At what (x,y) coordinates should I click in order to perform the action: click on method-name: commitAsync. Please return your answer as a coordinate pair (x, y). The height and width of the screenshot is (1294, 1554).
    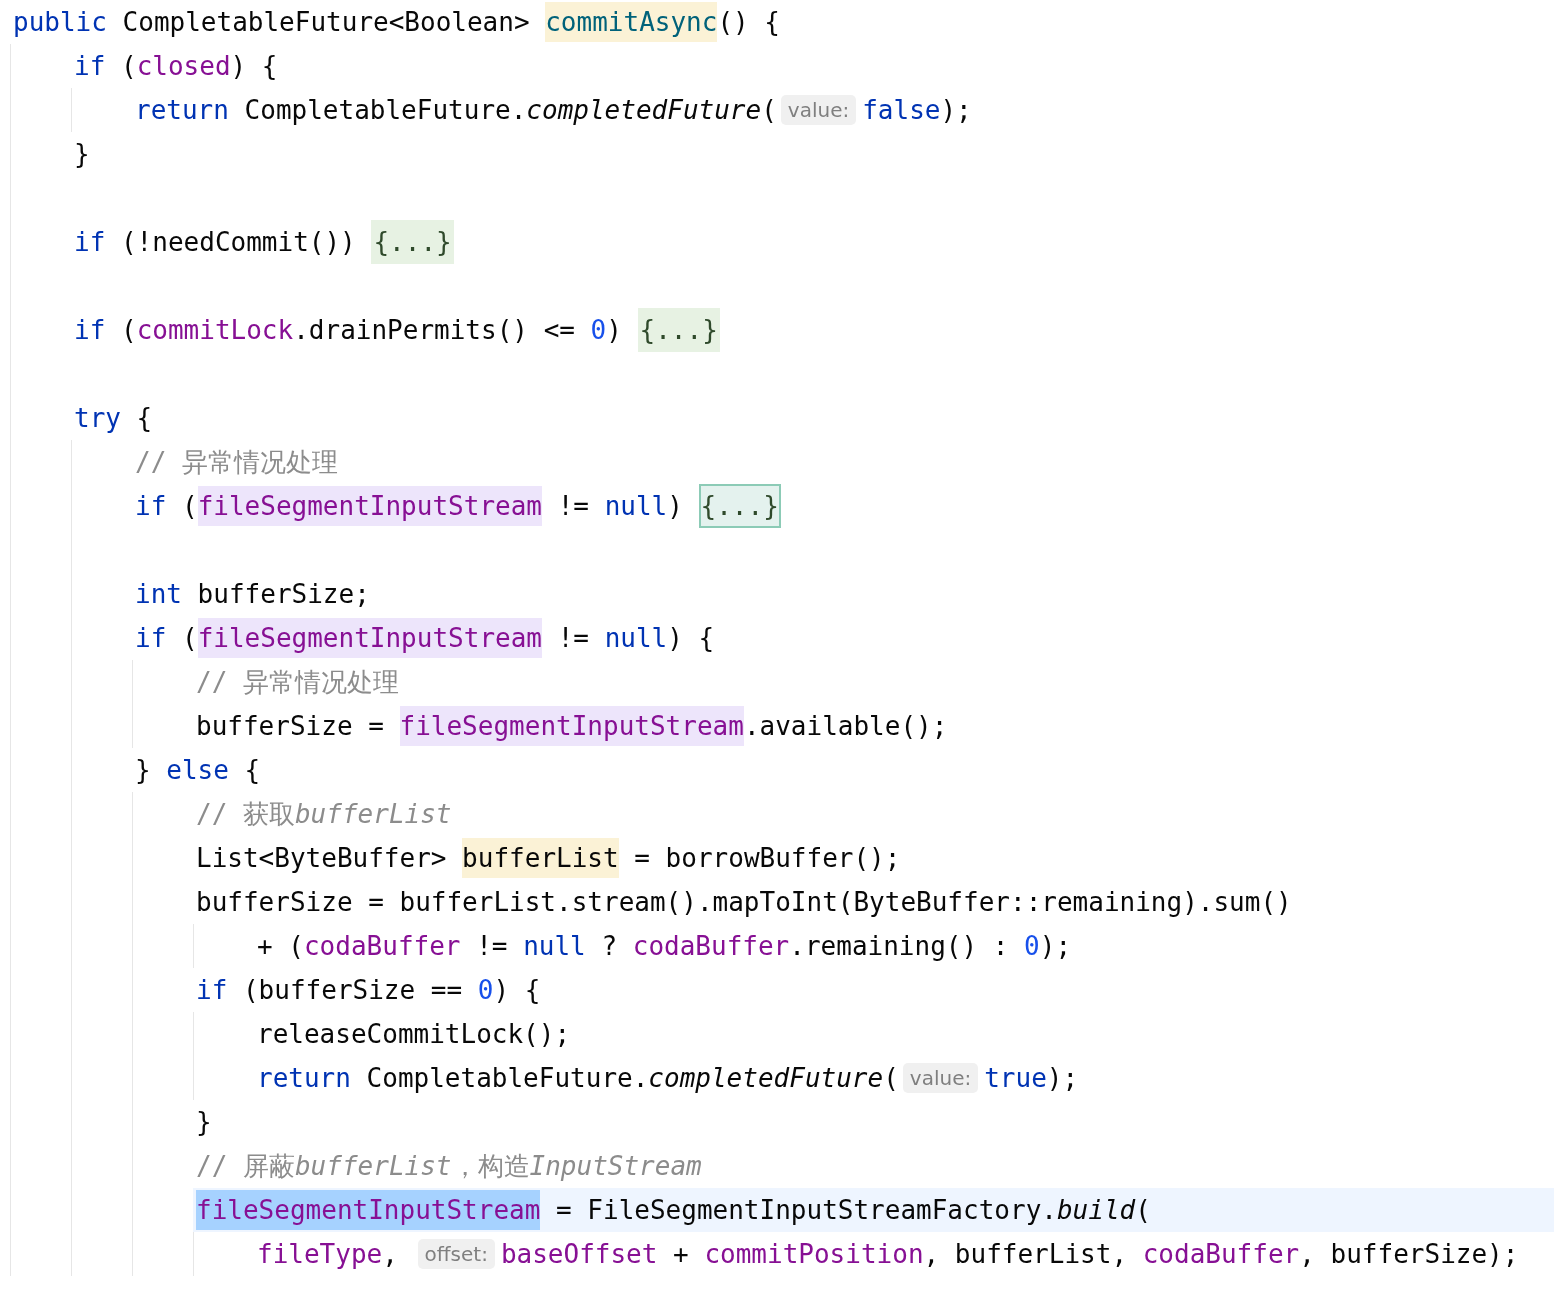
    Looking at the image, I should click on (631, 22).